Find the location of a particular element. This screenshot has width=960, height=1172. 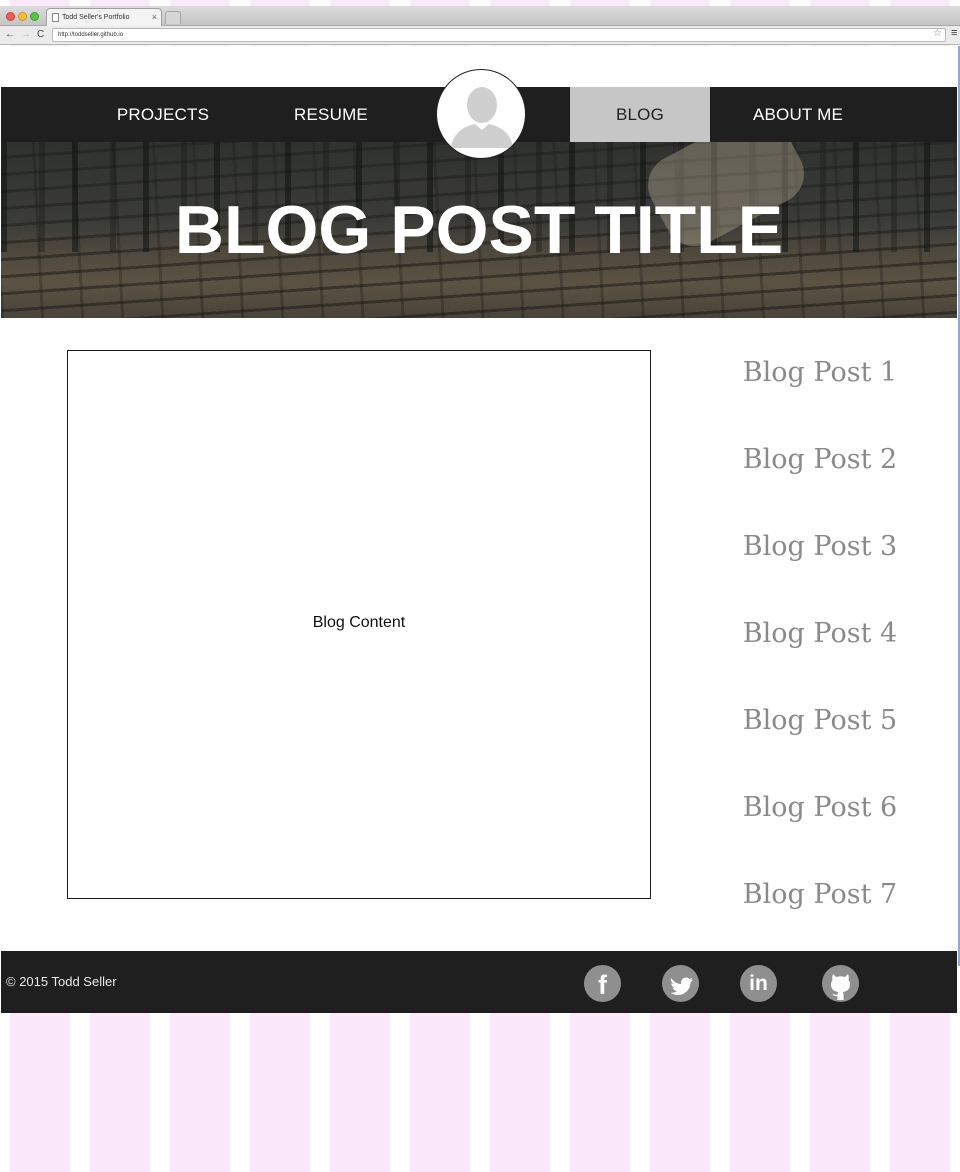

page-title: BLOG POST TITLE is located at coordinates (479, 230).